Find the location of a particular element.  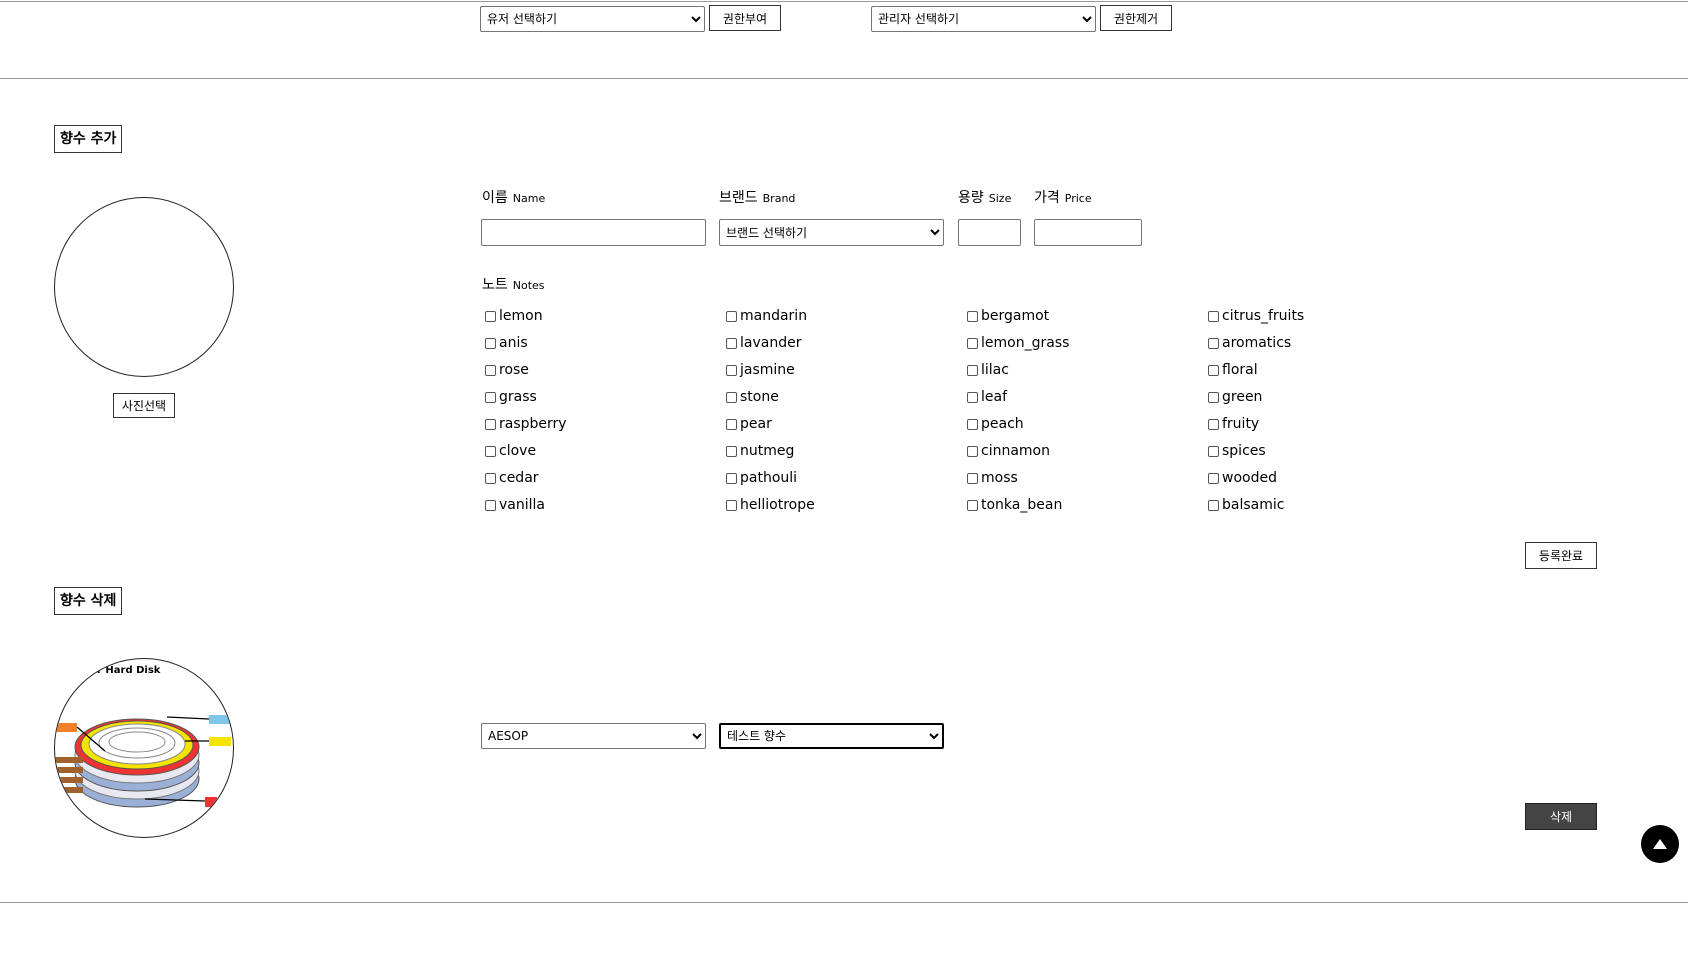

notes-label-ko: 노트 is located at coordinates (495, 285).